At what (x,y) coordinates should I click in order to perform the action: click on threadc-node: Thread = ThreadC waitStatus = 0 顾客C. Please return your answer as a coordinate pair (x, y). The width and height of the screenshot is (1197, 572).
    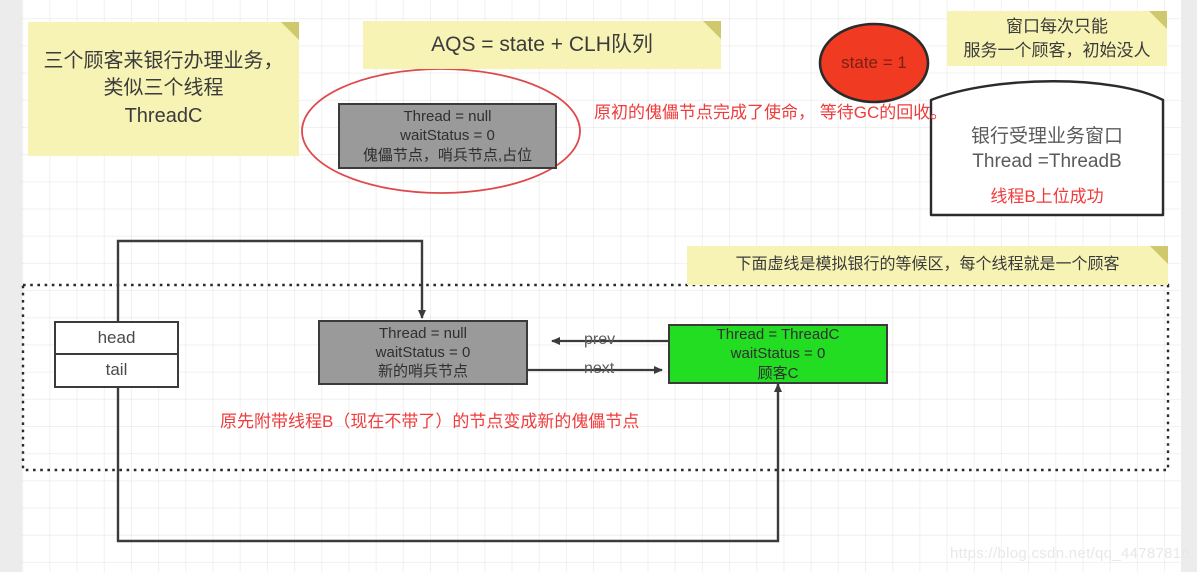
    Looking at the image, I should click on (778, 354).